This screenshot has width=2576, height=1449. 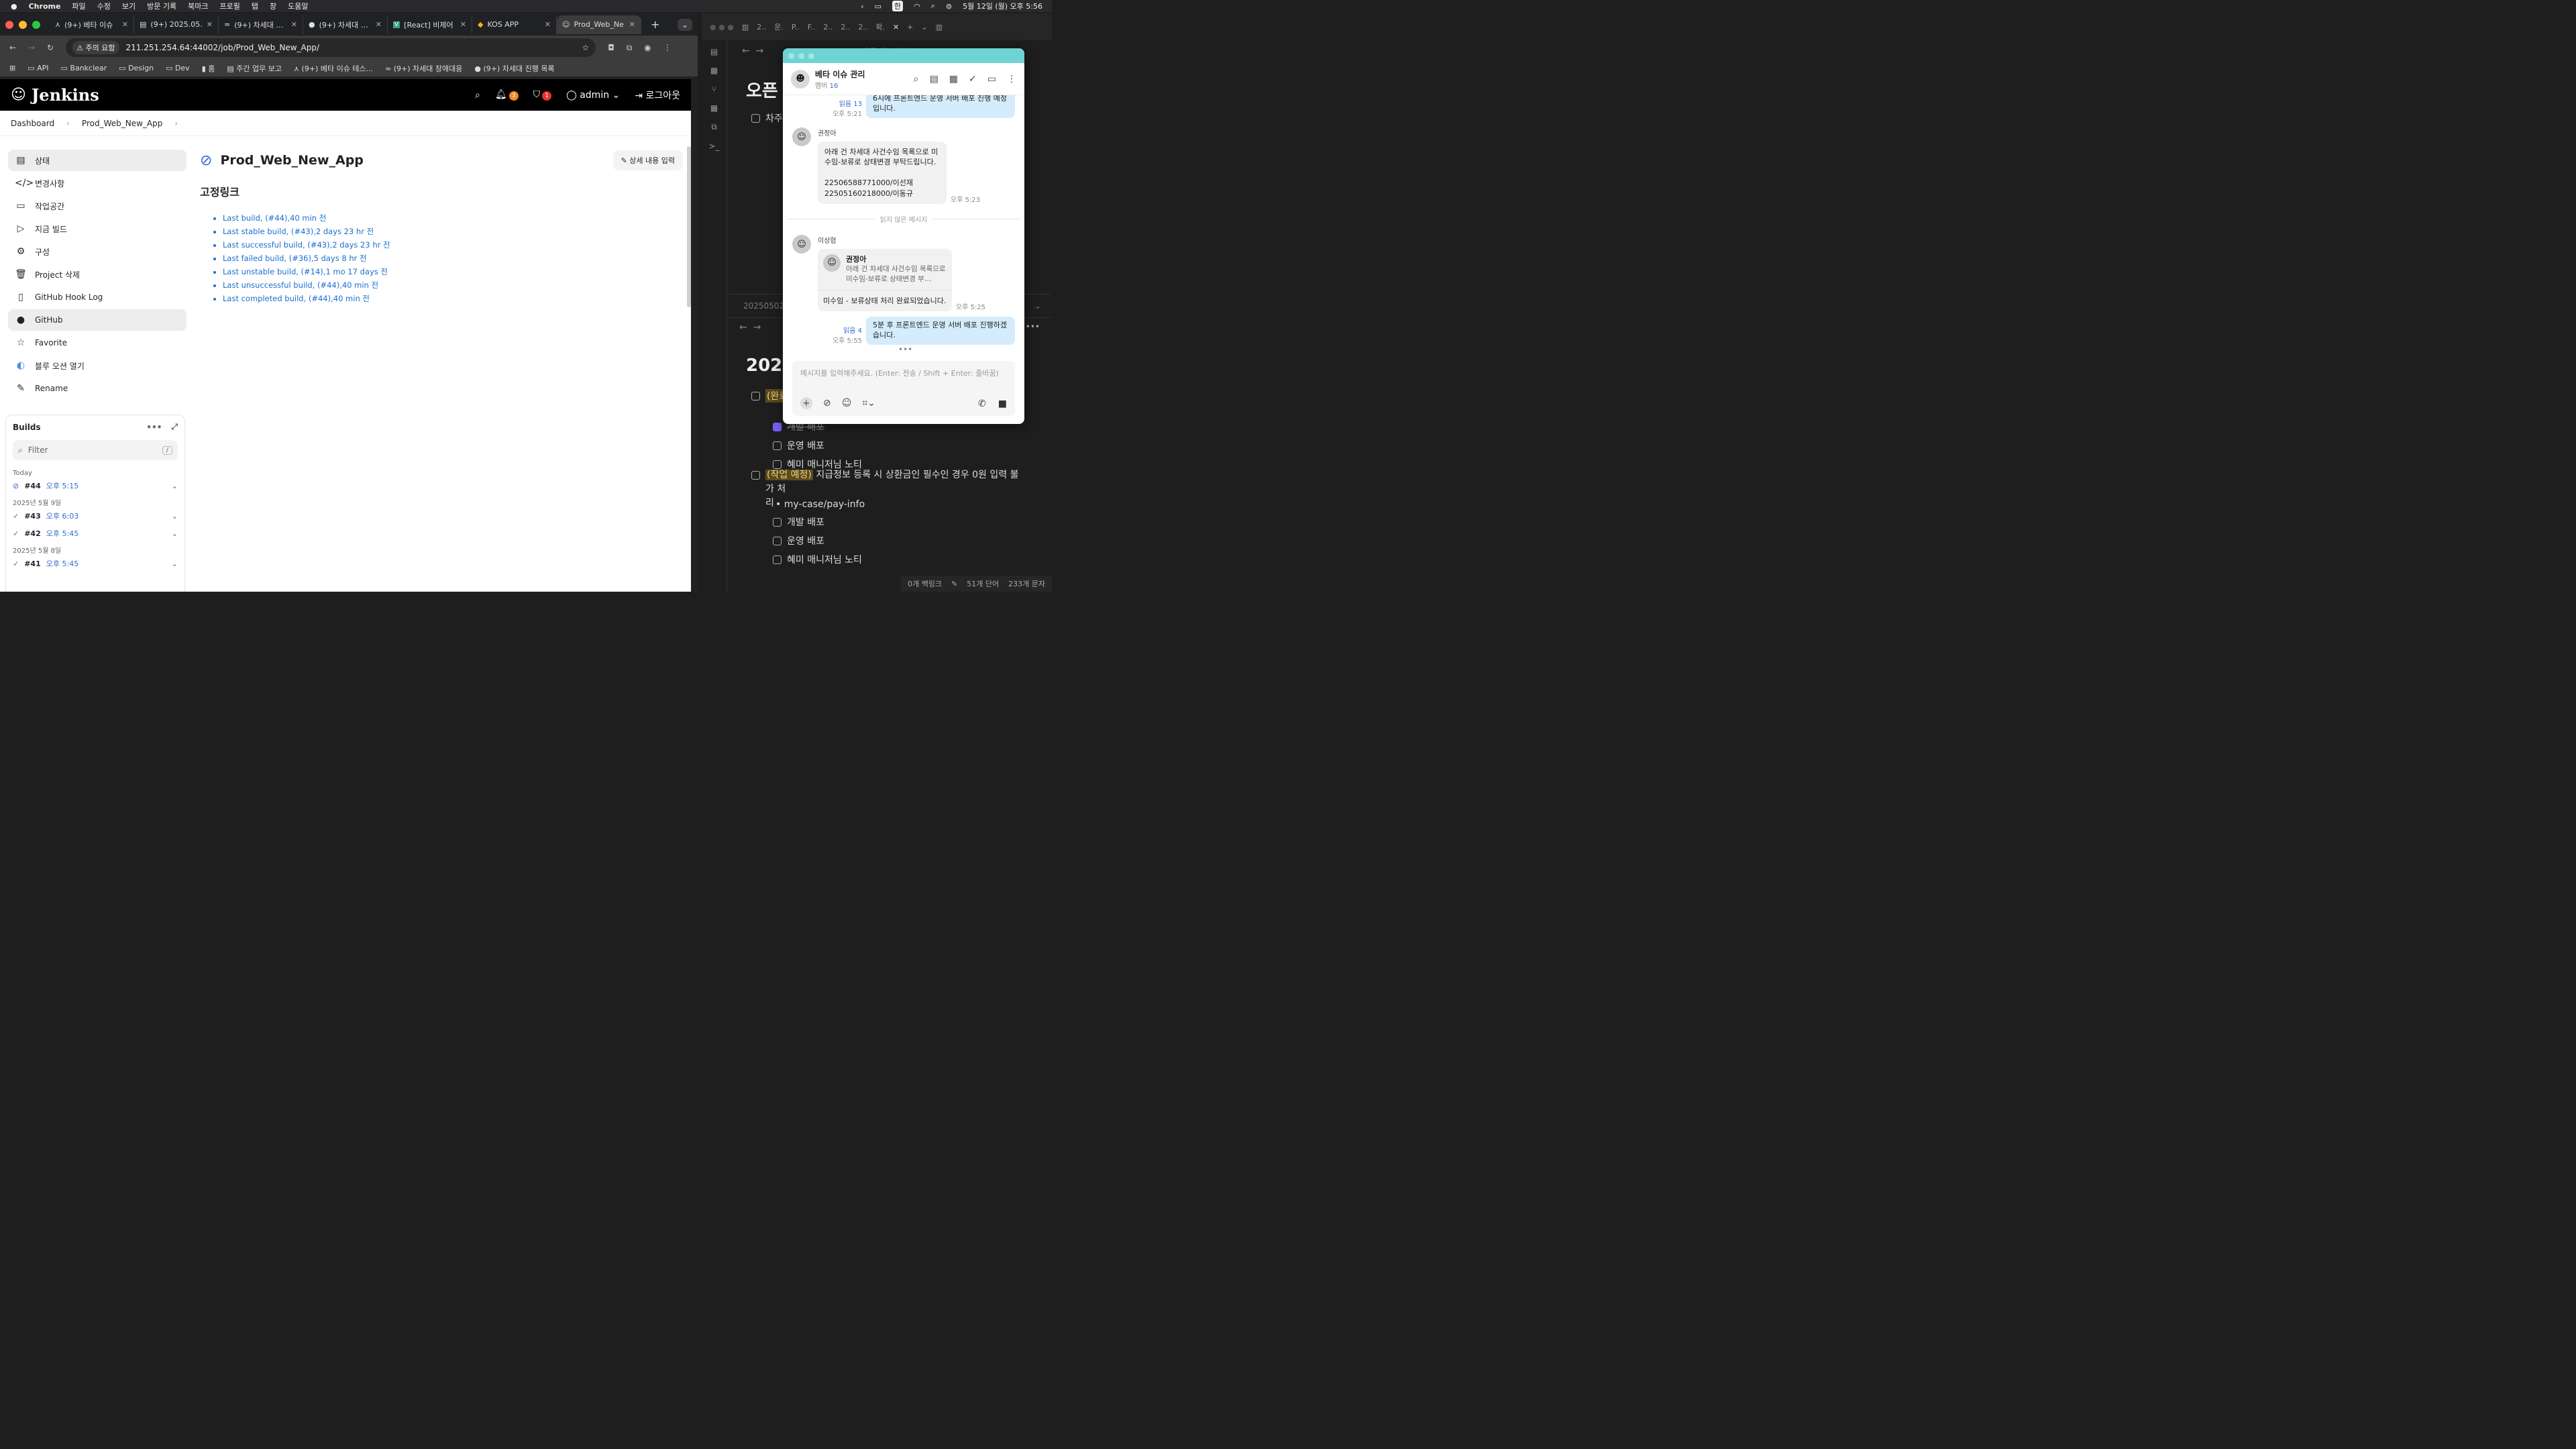 What do you see at coordinates (178, 68) in the screenshot?
I see `bookmark-dev: ▭ Dev` at bounding box center [178, 68].